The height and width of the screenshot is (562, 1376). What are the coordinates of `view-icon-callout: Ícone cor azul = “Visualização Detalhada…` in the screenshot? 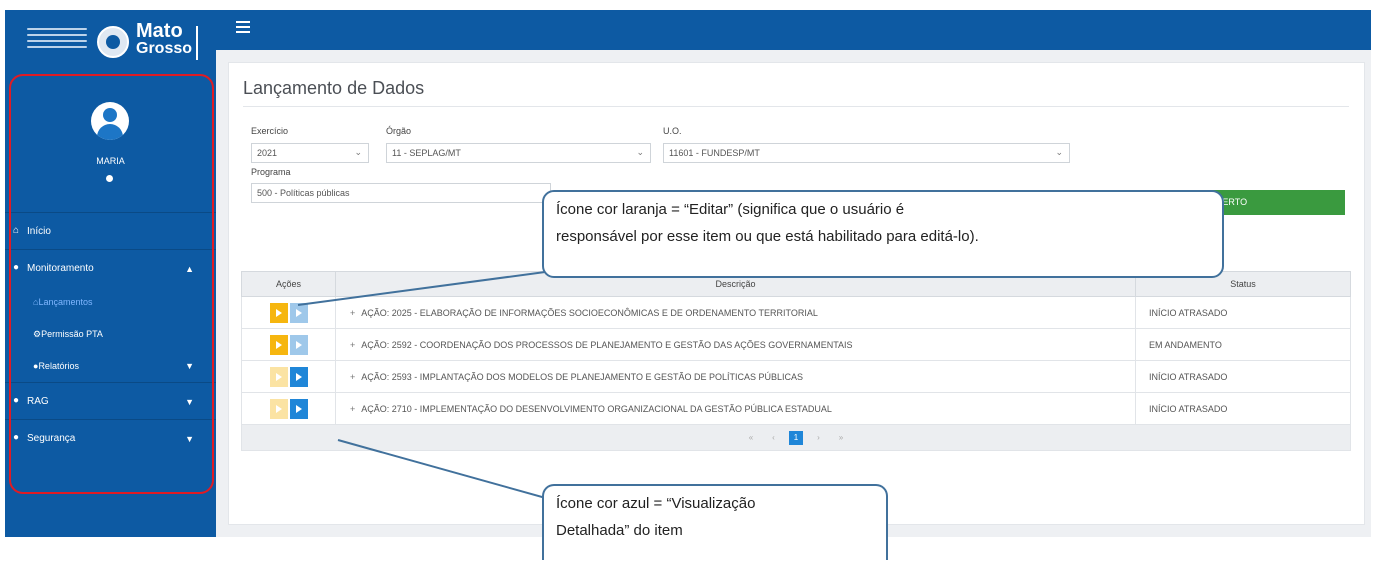 It's located at (715, 522).